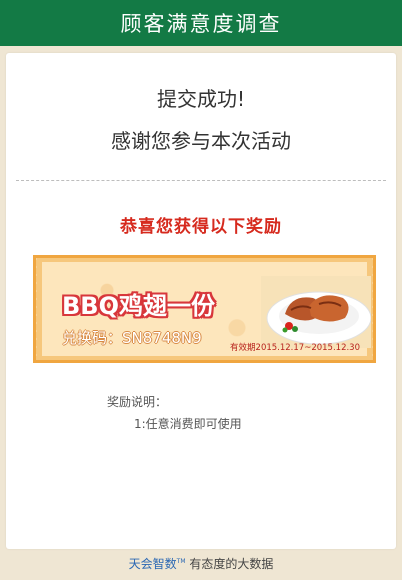  What do you see at coordinates (316, 312) in the screenshot?
I see `chicken-wings-image` at bounding box center [316, 312].